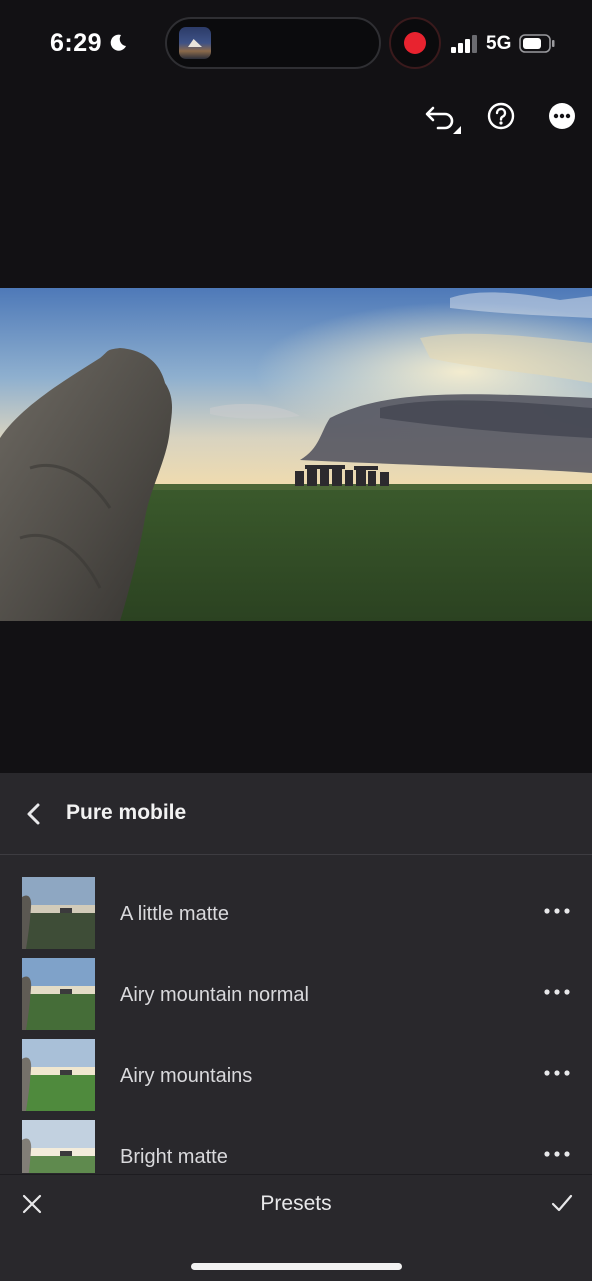  I want to click on undo-button, so click(443, 116).